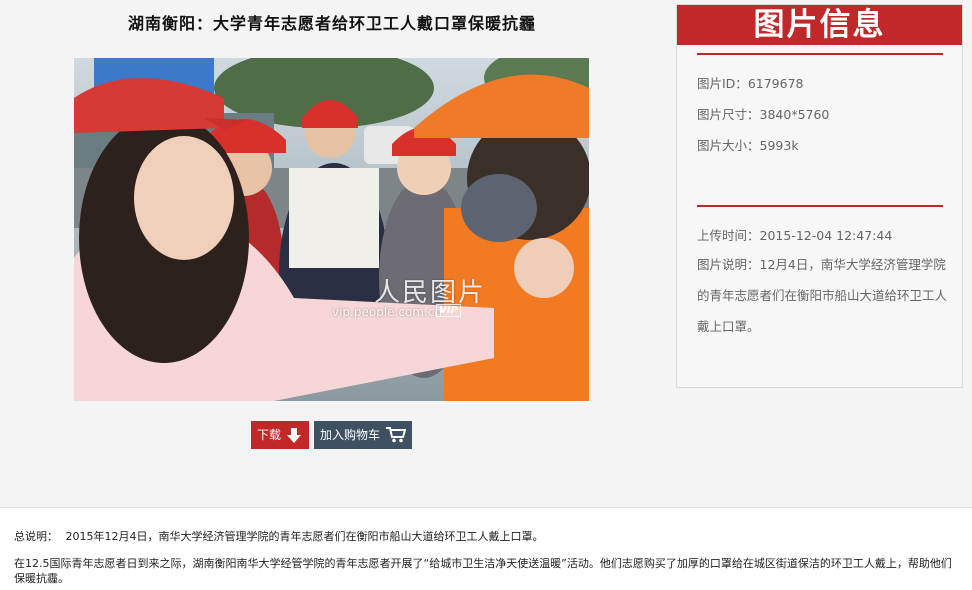 The width and height of the screenshot is (972, 590). Describe the element at coordinates (294, 435) in the screenshot. I see `download-arrow-icon` at that location.